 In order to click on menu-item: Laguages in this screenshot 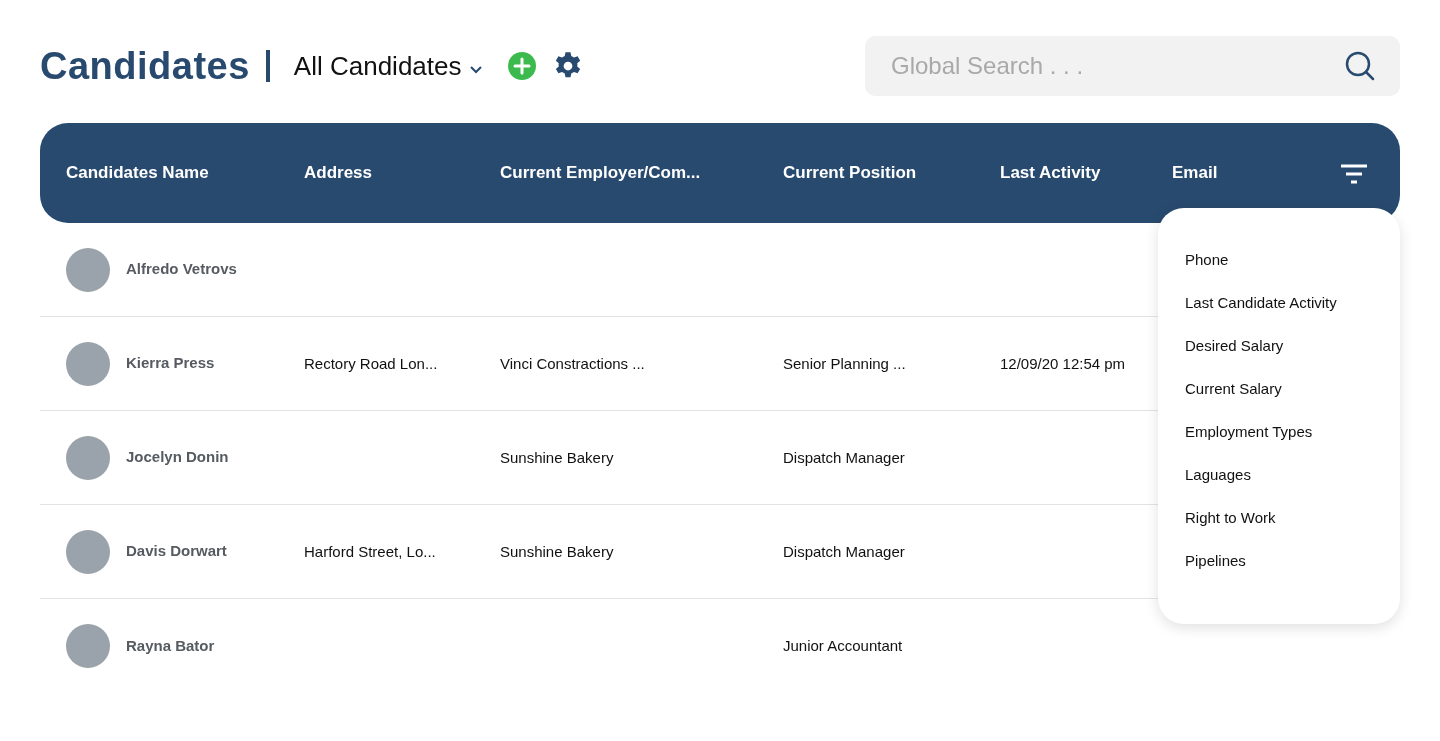, I will do `click(1218, 474)`.